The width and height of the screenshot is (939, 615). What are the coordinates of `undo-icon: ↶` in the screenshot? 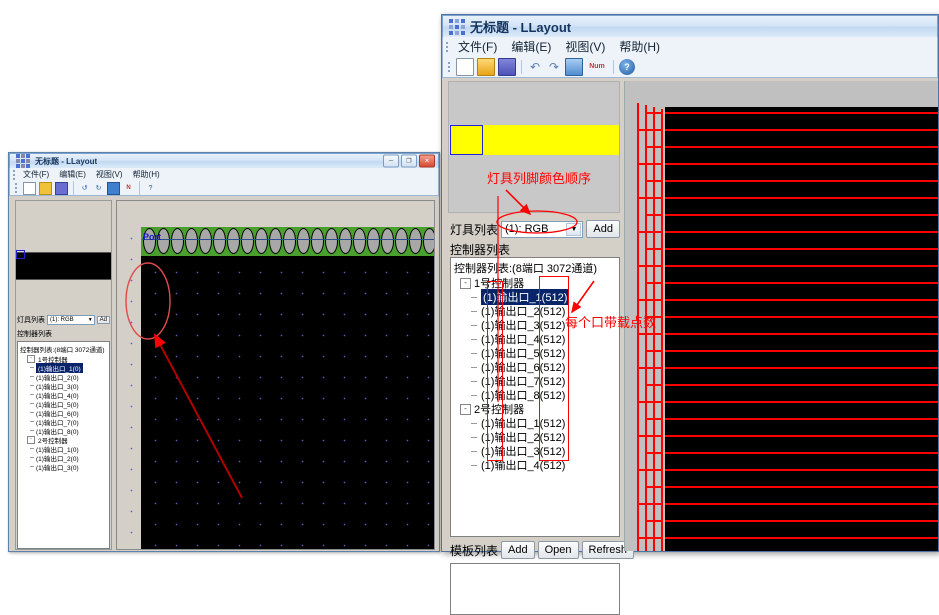 It's located at (535, 67).